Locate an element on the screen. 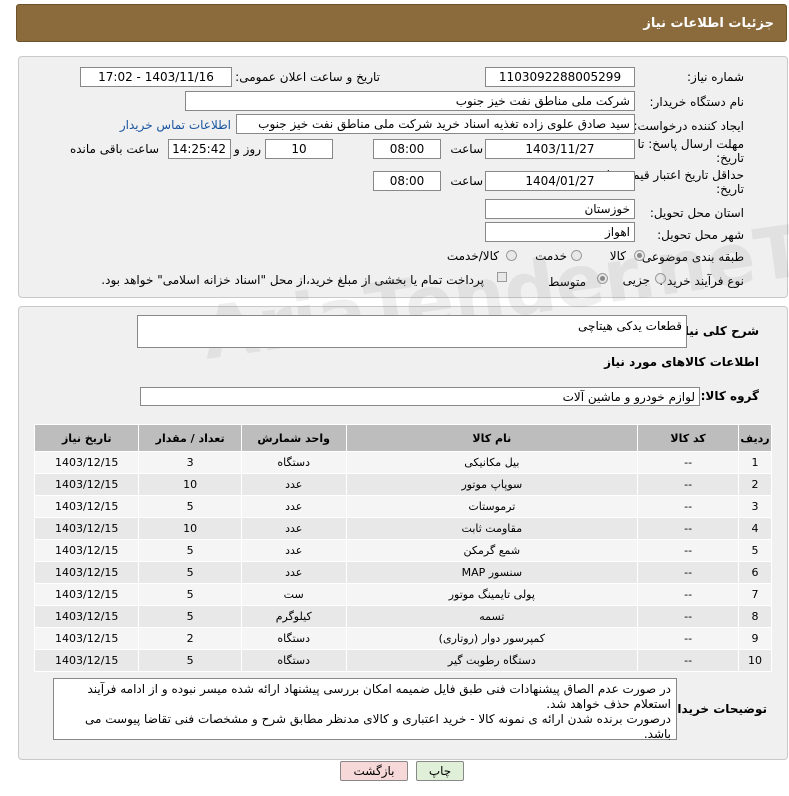 This screenshot has width=789, height=796. deadline-time-field: 08:00 is located at coordinates (407, 149).